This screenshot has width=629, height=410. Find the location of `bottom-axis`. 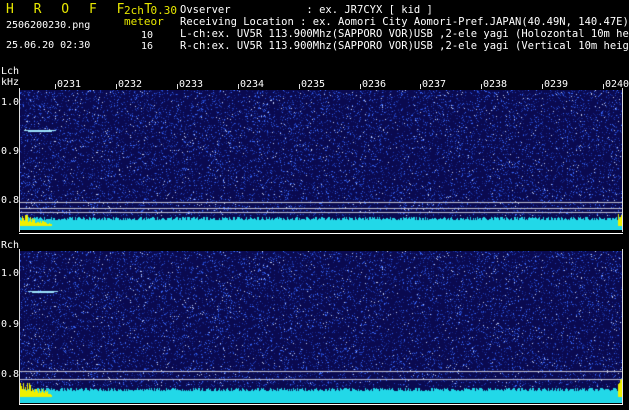

bottom-axis is located at coordinates (321, 404).